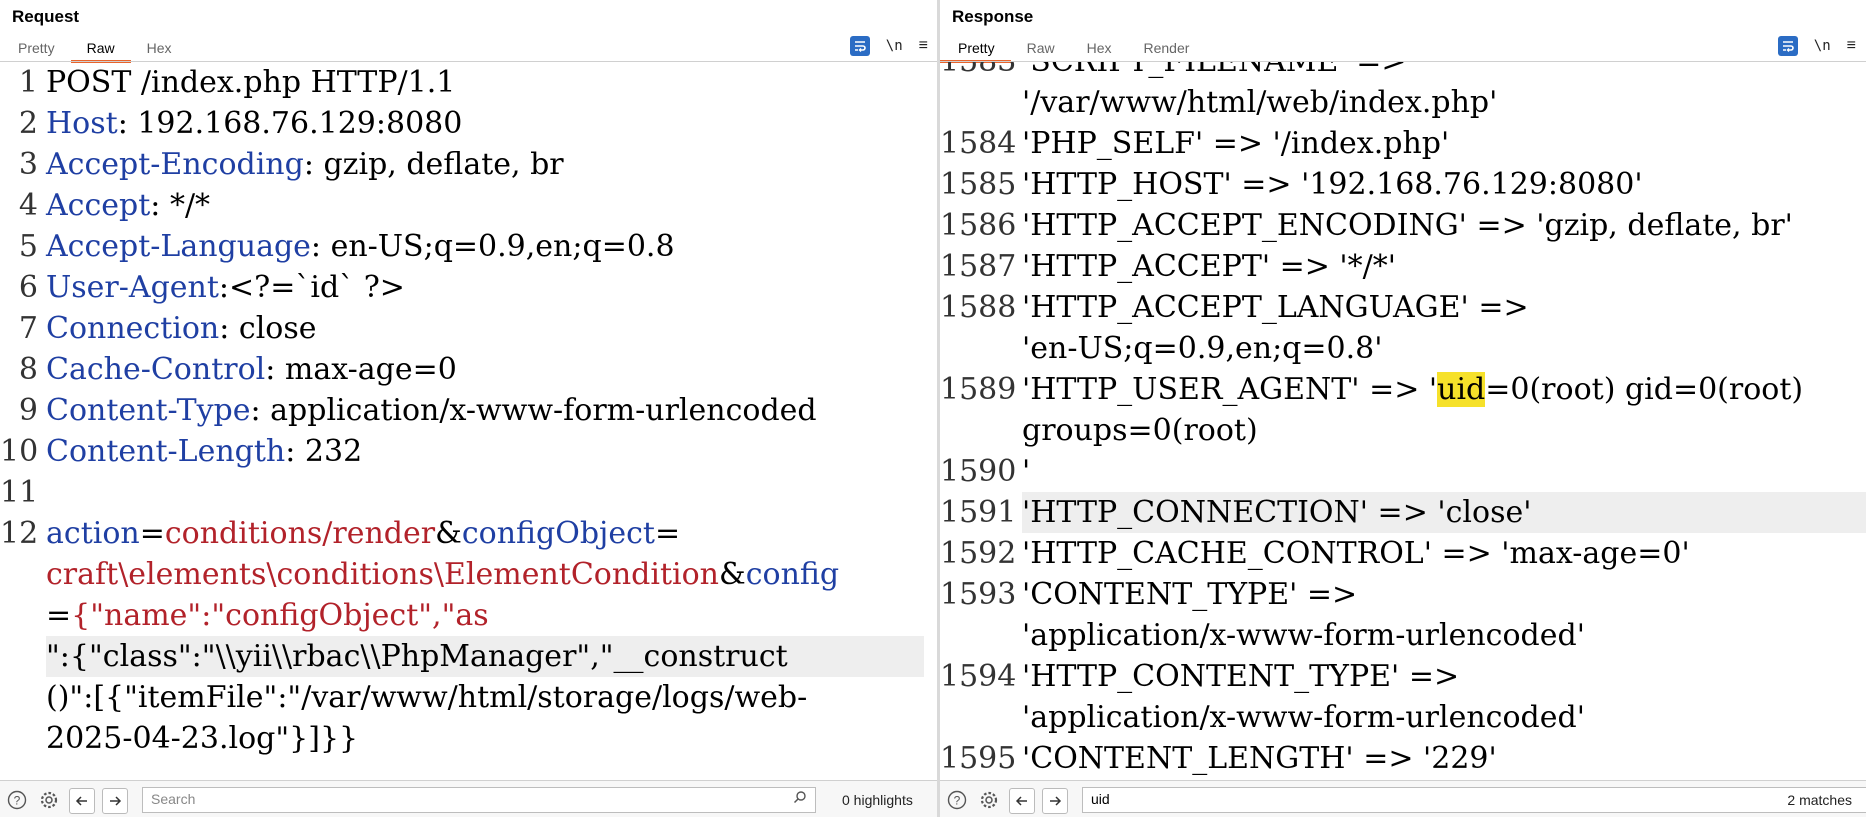 This screenshot has height=817, width=1866. I want to click on code-line: '/var/www/html/web/index.php', so click(1444, 102).